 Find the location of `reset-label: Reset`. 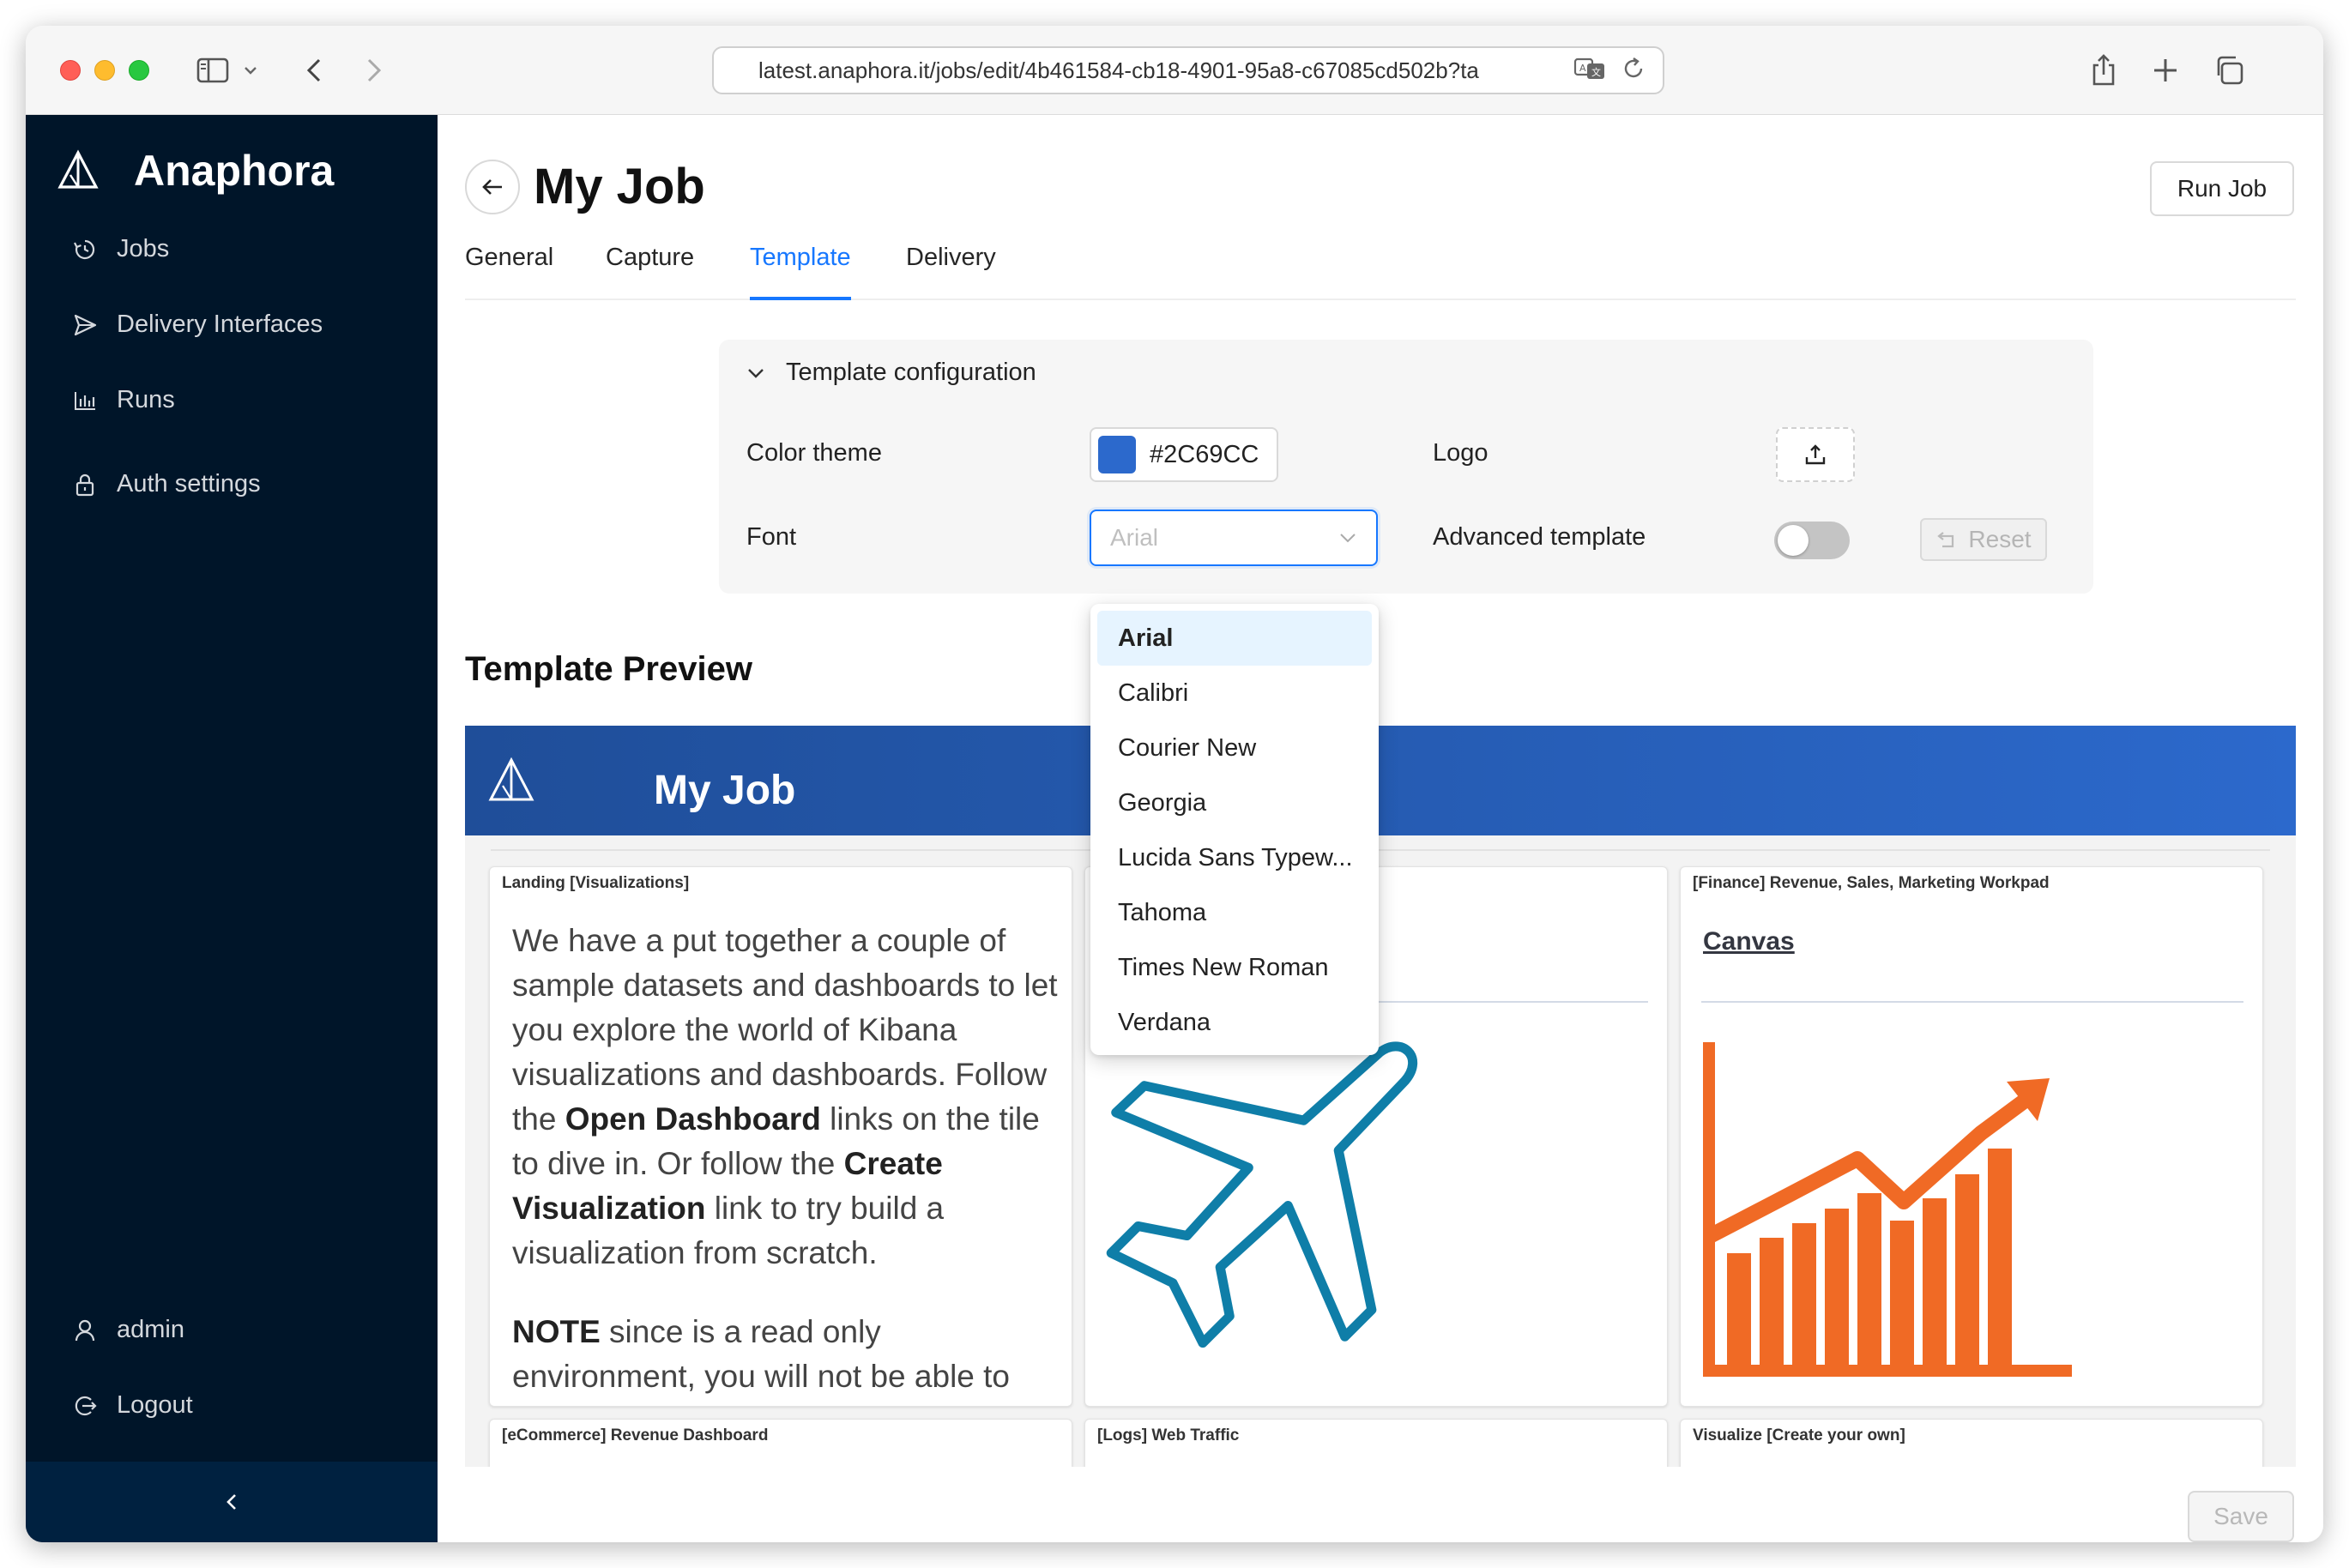

reset-label: Reset is located at coordinates (2000, 539).